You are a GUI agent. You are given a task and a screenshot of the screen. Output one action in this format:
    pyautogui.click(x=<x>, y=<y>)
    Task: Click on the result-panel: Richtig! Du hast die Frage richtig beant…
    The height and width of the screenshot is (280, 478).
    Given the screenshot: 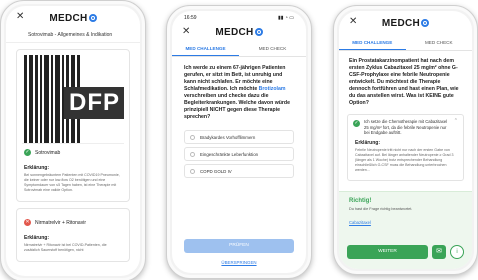 What is the action you would take?
    pyautogui.click(x=405, y=230)
    